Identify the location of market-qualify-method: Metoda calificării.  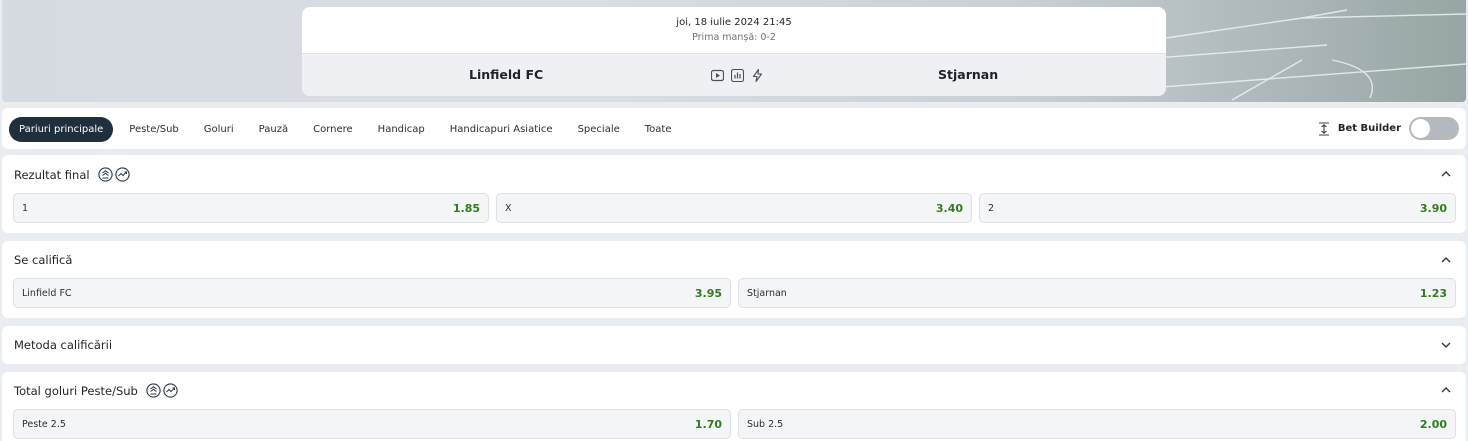
(734, 345).